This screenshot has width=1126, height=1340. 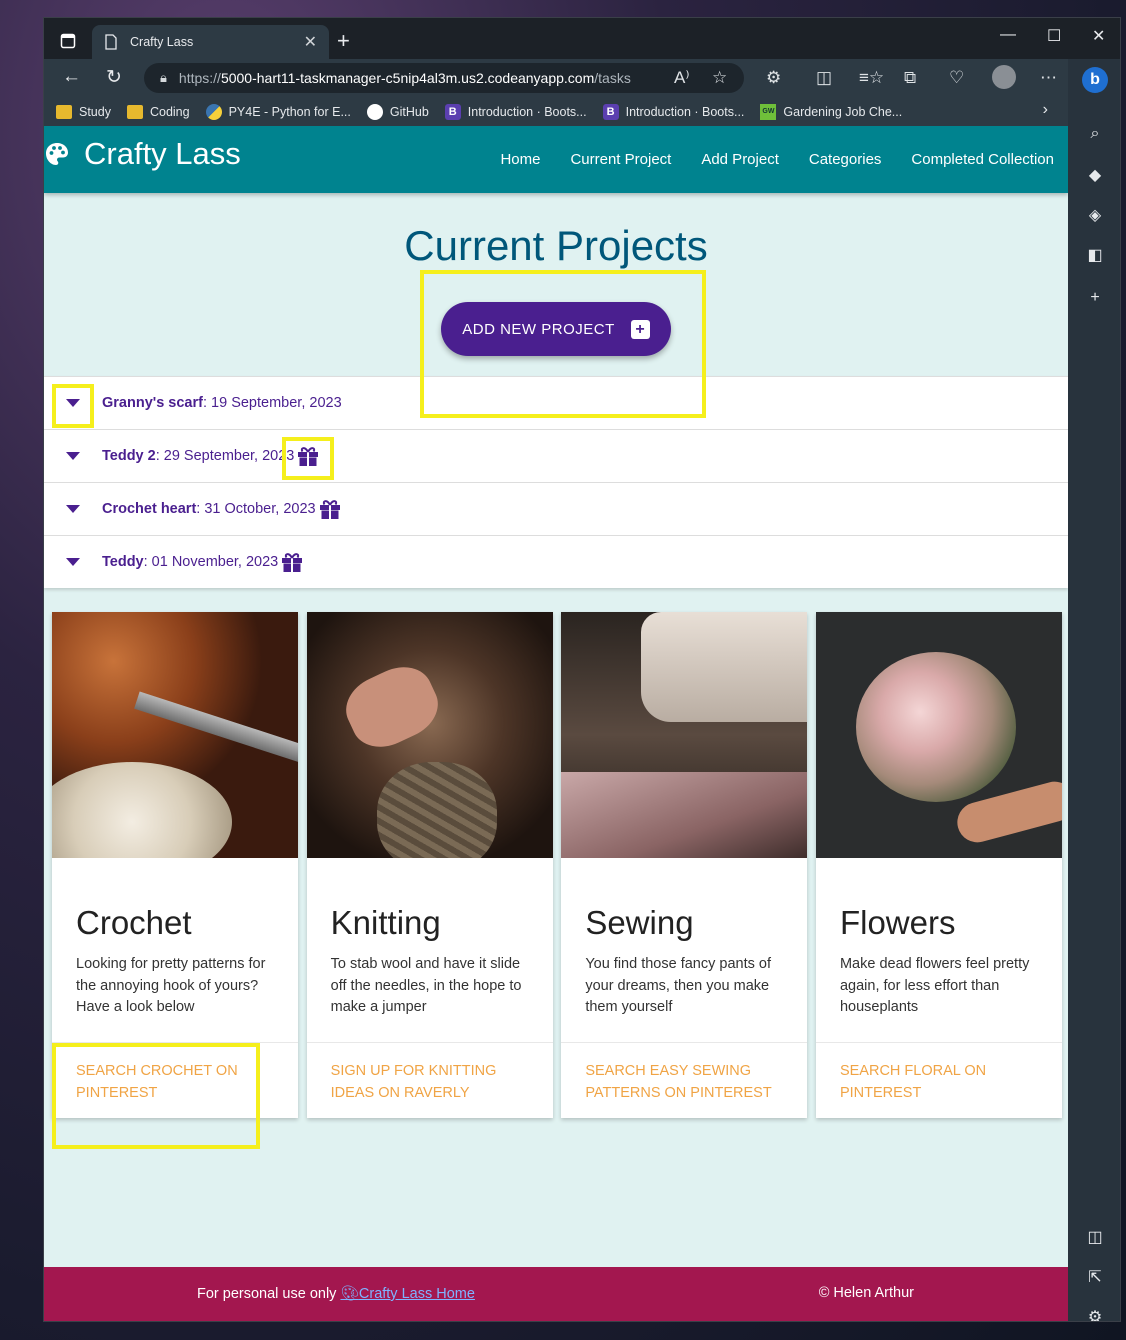 What do you see at coordinates (162, 153) in the screenshot?
I see `brand-name: Crafty Lass` at bounding box center [162, 153].